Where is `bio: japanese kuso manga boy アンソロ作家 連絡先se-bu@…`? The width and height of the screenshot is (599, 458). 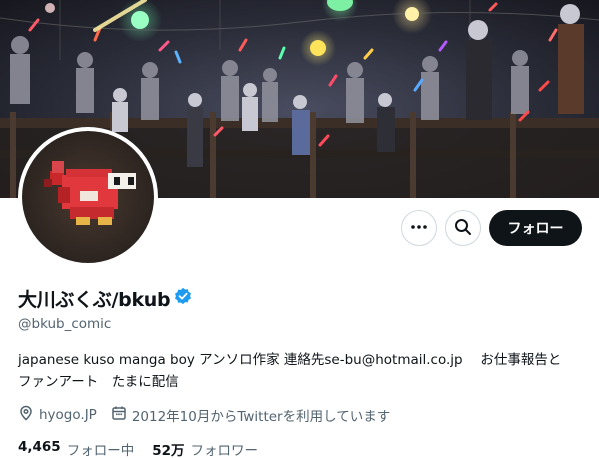 bio: japanese kuso manga boy アンソロ作家 連絡先se-bu@… is located at coordinates (290, 371).